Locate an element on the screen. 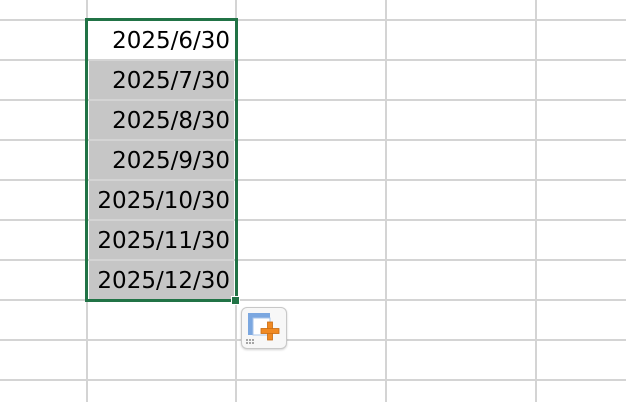  fill-handle is located at coordinates (235, 300).